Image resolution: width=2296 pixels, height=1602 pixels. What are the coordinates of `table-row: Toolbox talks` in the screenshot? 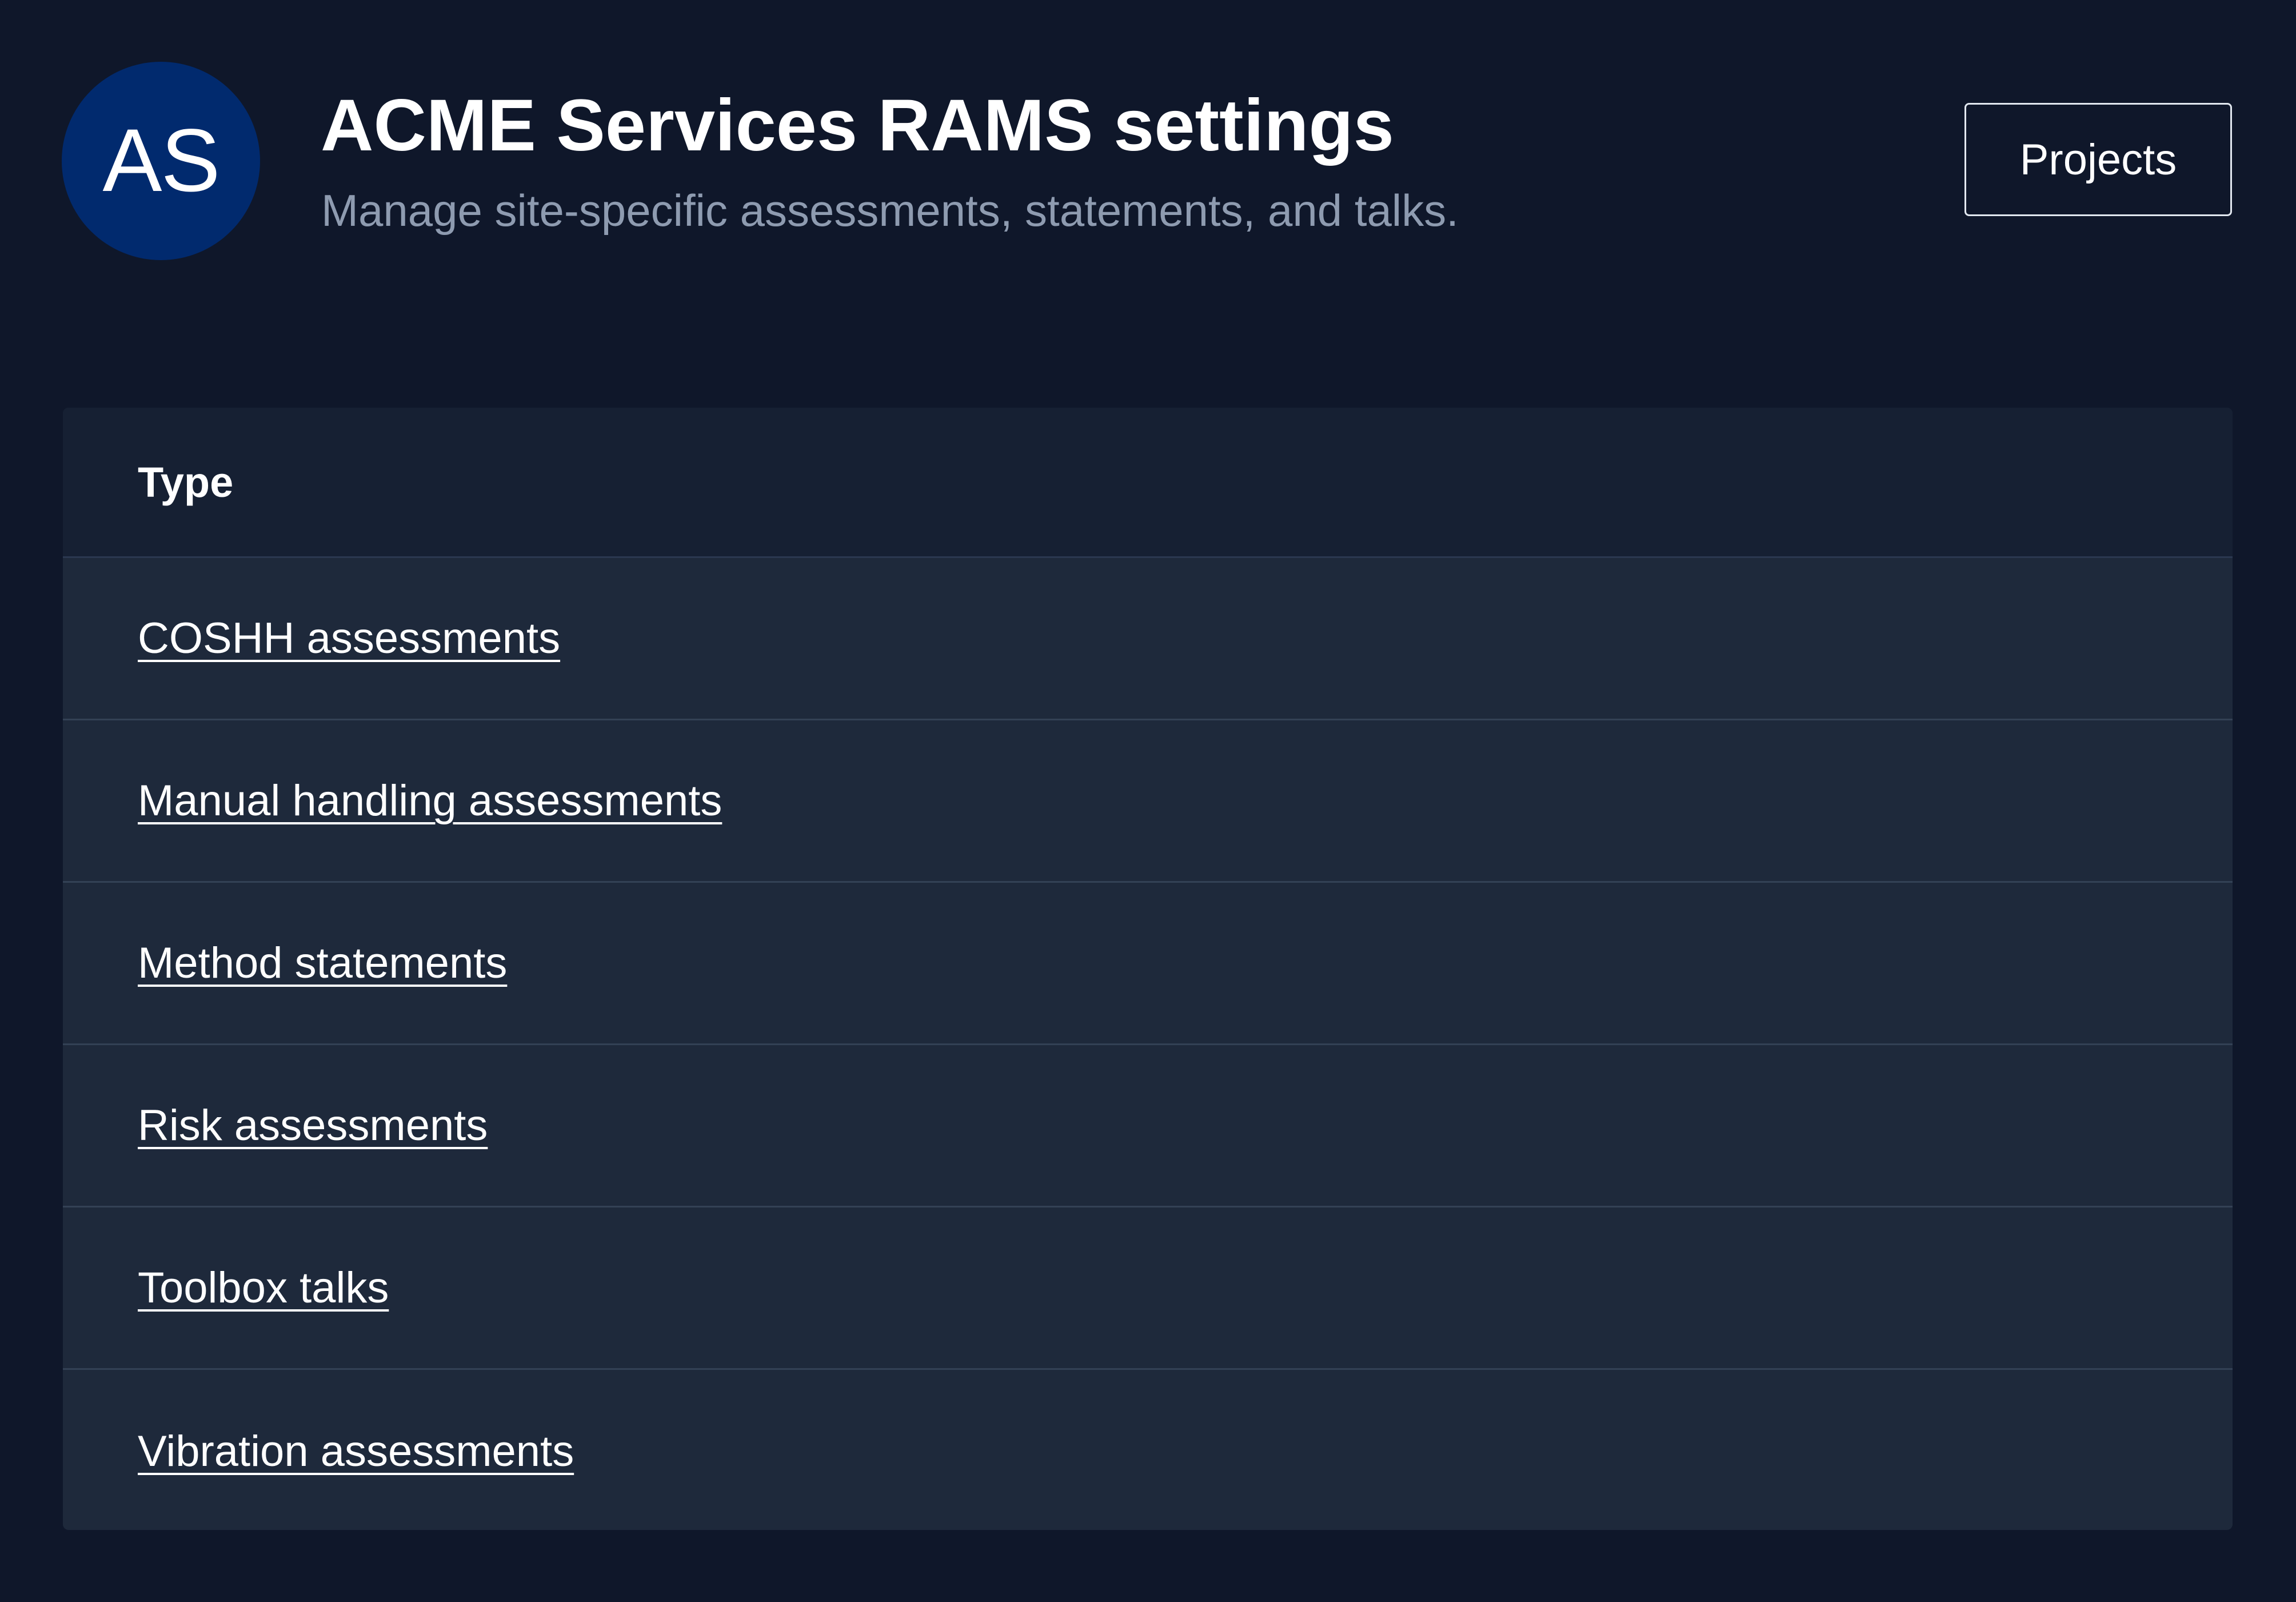 It's located at (1148, 1289).